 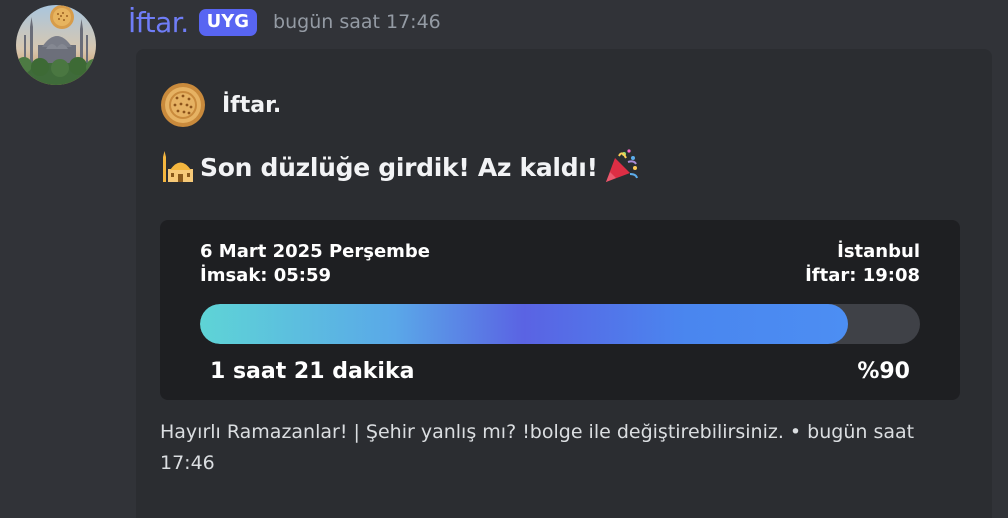 I want to click on mosque-emoji-icon, so click(x=178, y=166).